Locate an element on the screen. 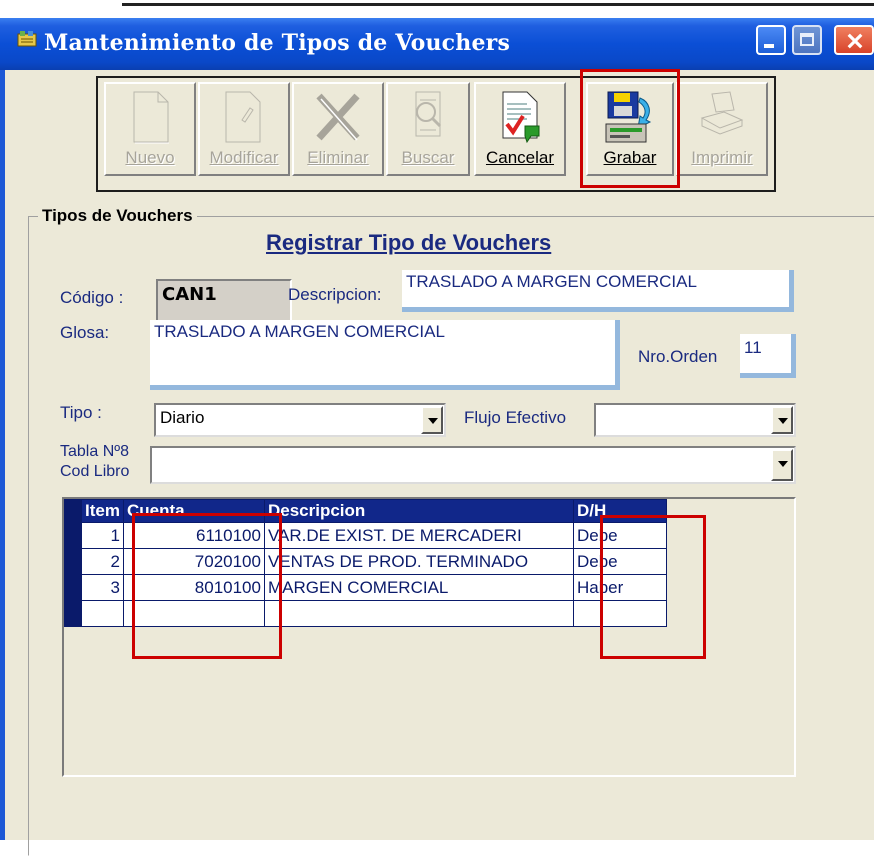  close-icon is located at coordinates (855, 41).